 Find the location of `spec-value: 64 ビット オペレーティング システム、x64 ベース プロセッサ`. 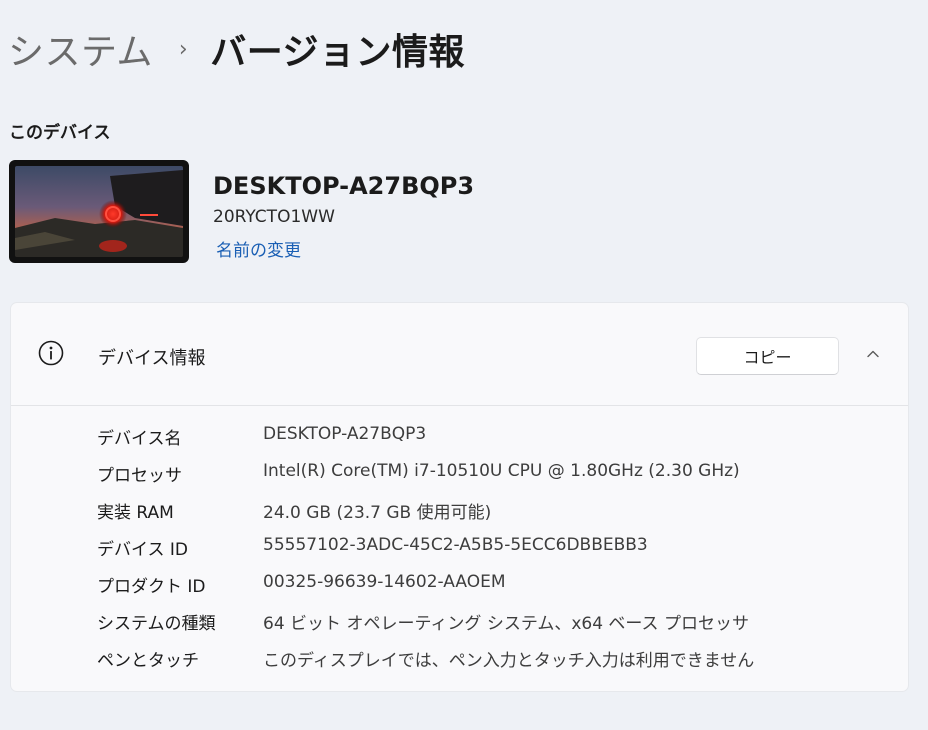

spec-value: 64 ビット オペレーティング システム、x64 ベース プロセッサ is located at coordinates (506, 624).